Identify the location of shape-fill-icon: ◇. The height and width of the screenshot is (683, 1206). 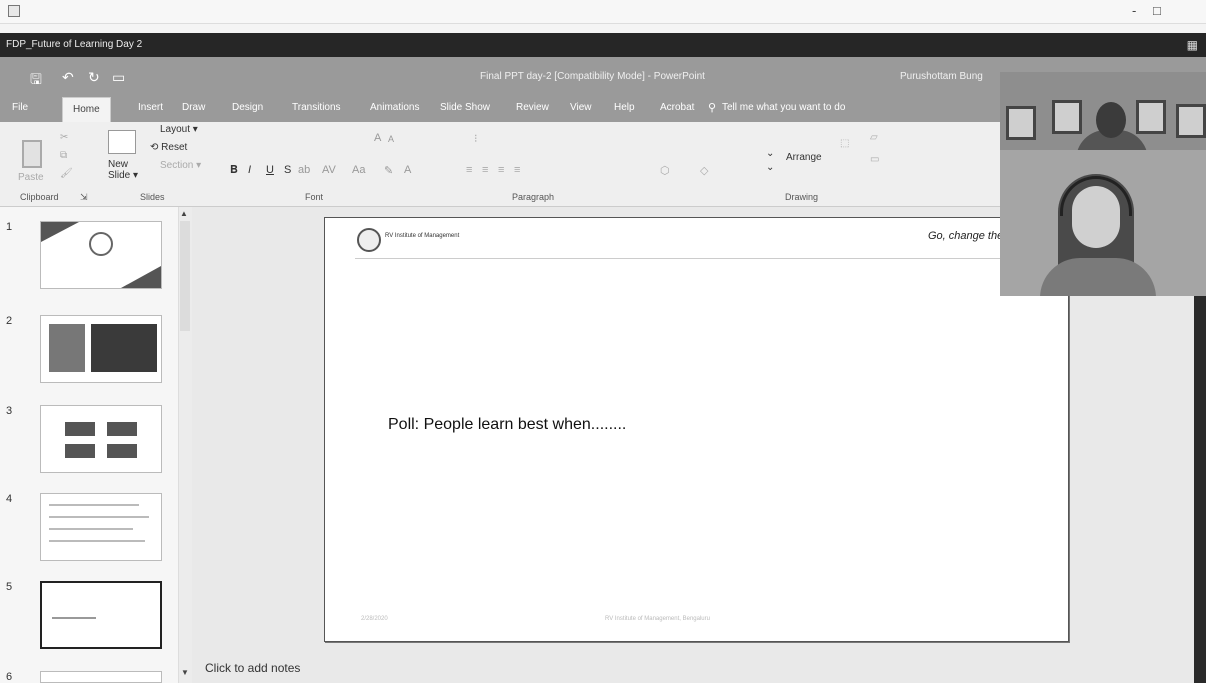
(704, 170).